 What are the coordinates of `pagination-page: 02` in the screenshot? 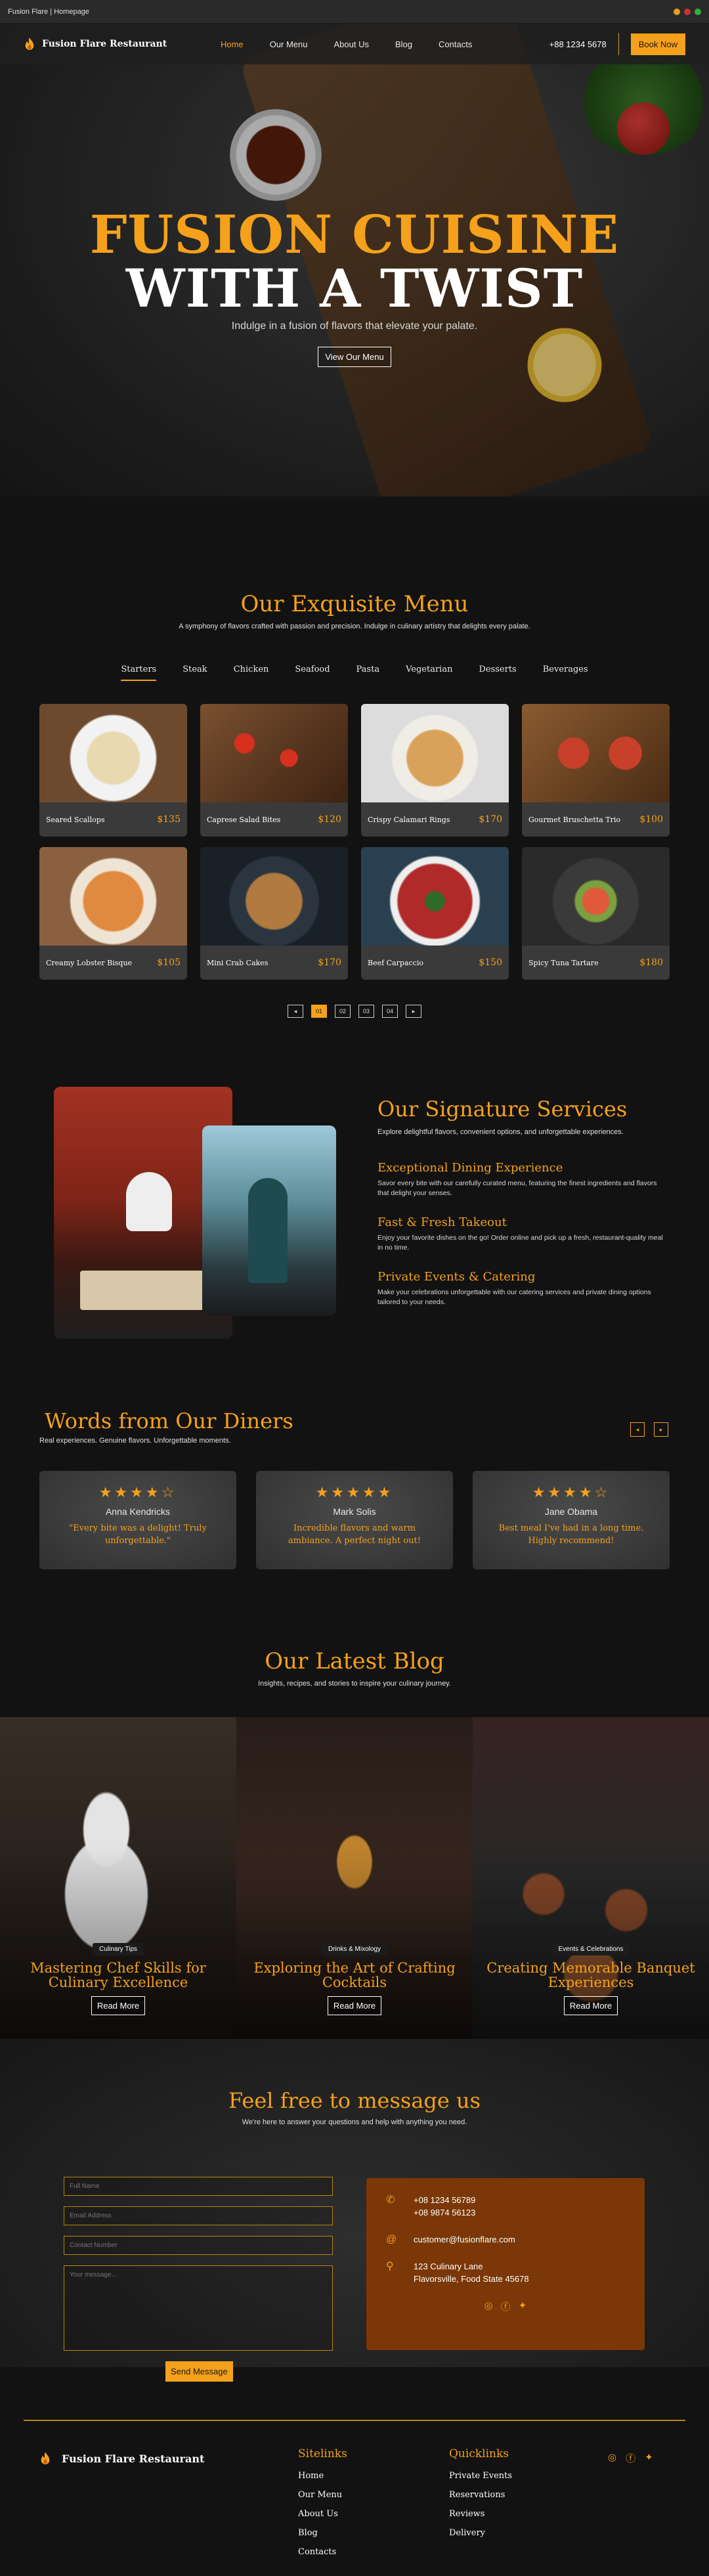 It's located at (343, 1011).